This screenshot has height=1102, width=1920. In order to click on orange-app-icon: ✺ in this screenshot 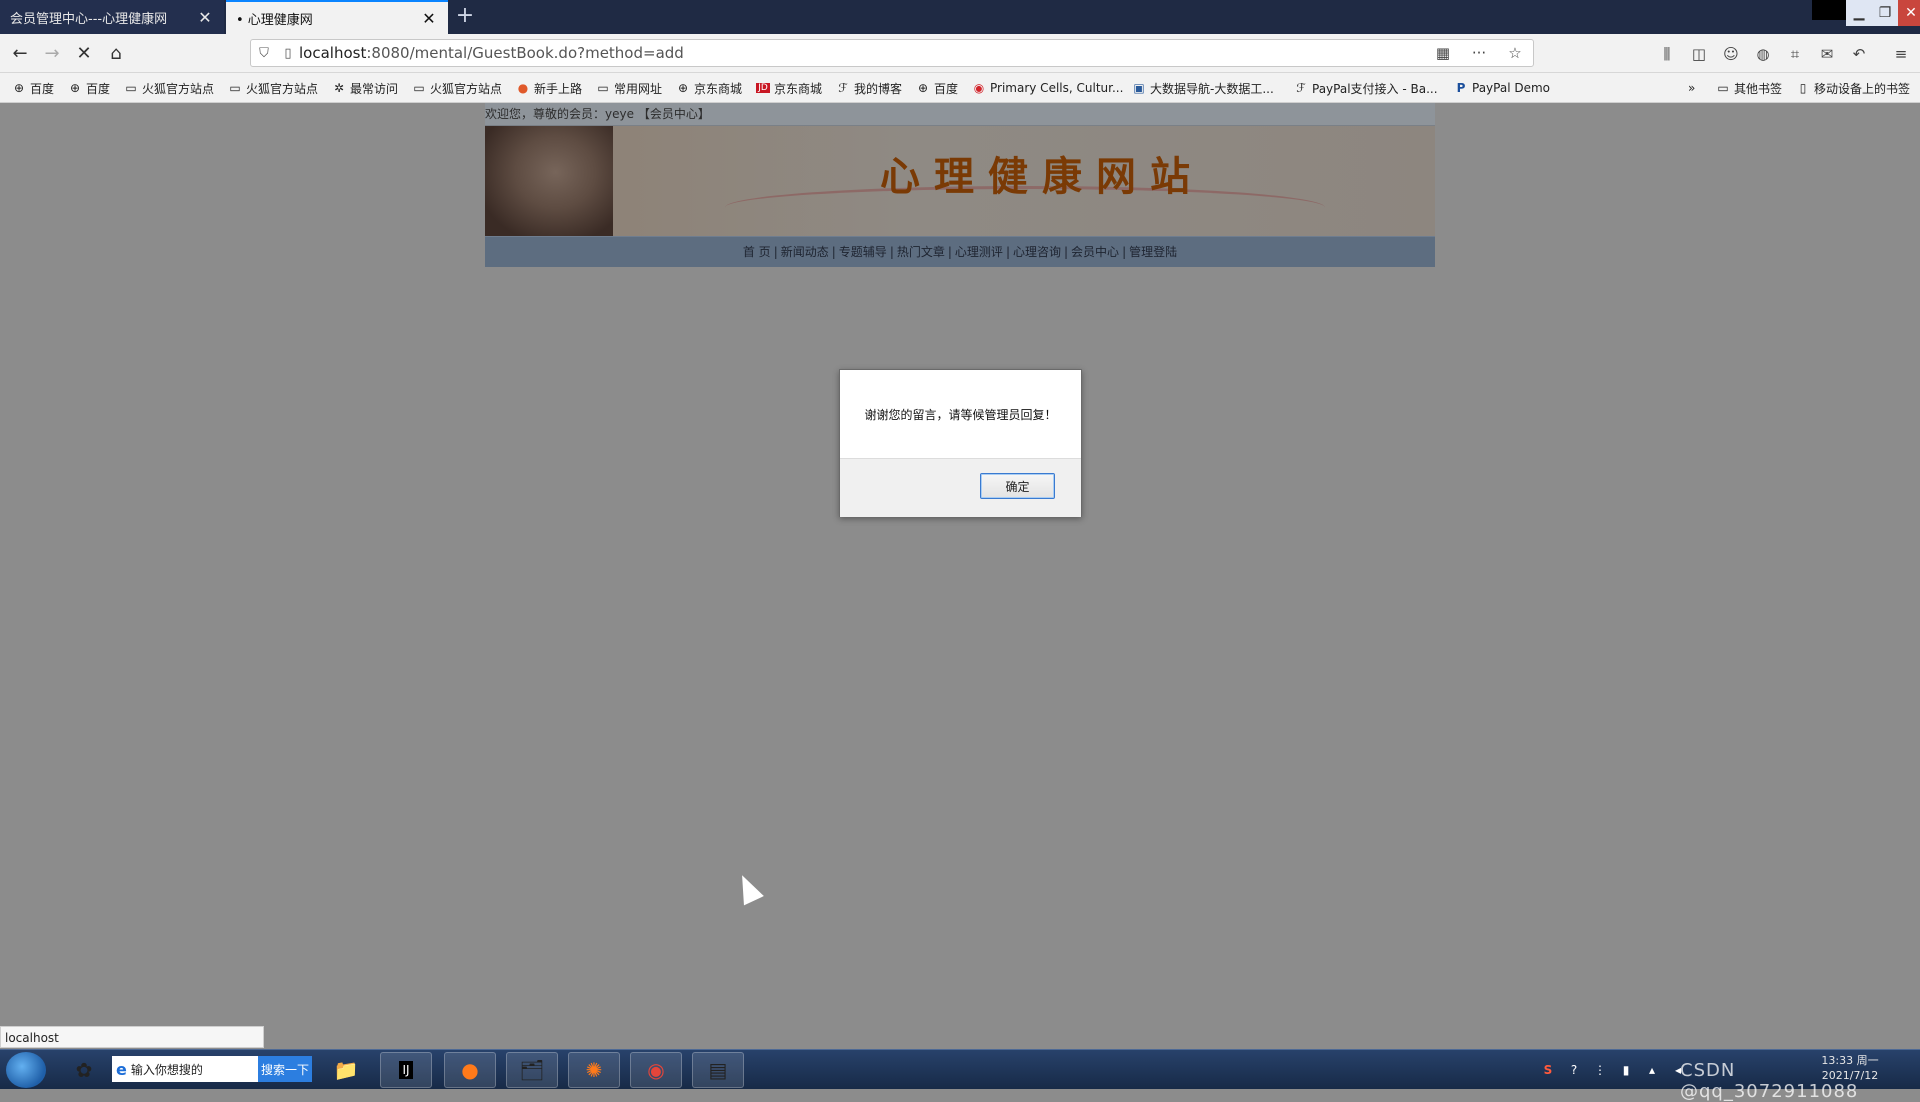, I will do `click(594, 1070)`.